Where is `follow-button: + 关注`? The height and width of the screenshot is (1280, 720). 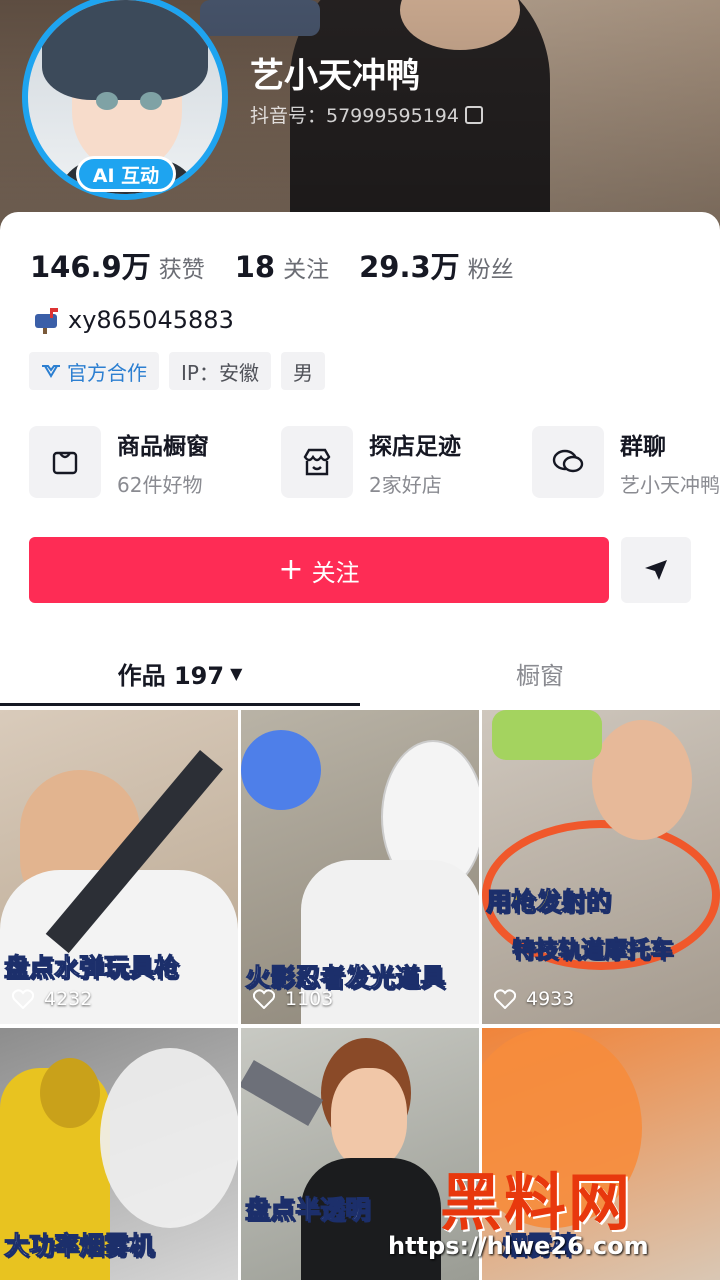
follow-button: + 关注 is located at coordinates (319, 570).